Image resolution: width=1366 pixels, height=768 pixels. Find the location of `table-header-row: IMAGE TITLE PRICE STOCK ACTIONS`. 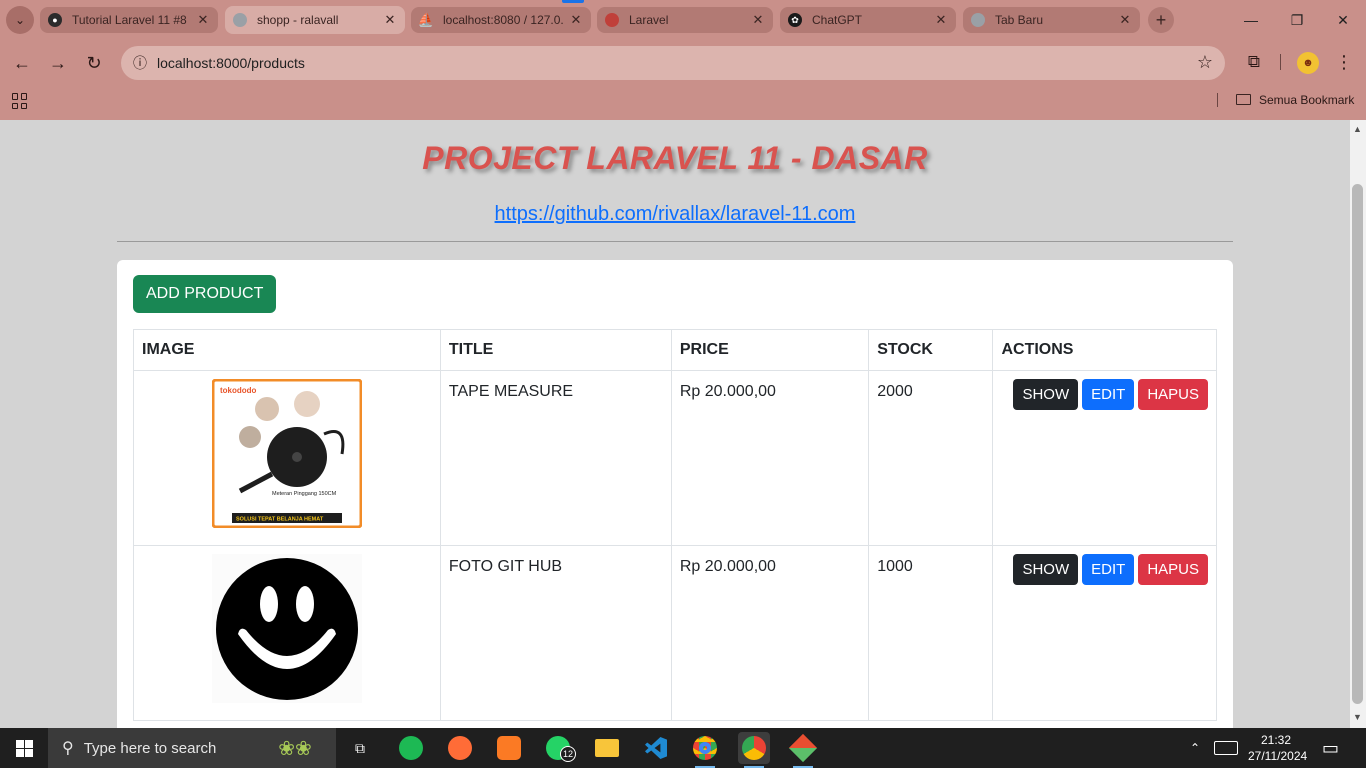

table-header-row: IMAGE TITLE PRICE STOCK ACTIONS is located at coordinates (675, 350).